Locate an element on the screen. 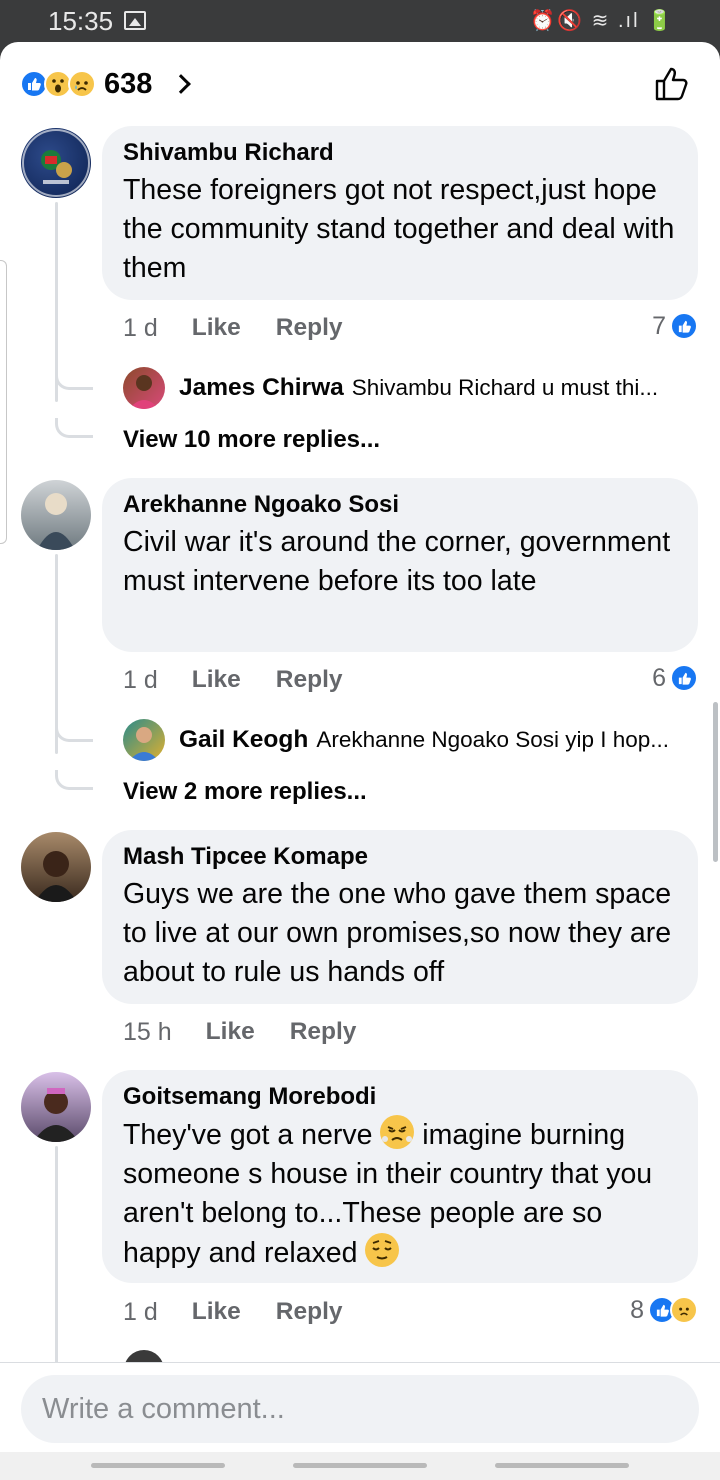 Image resolution: width=720 pixels, height=1480 pixels. comment-composer is located at coordinates (360, 1407).